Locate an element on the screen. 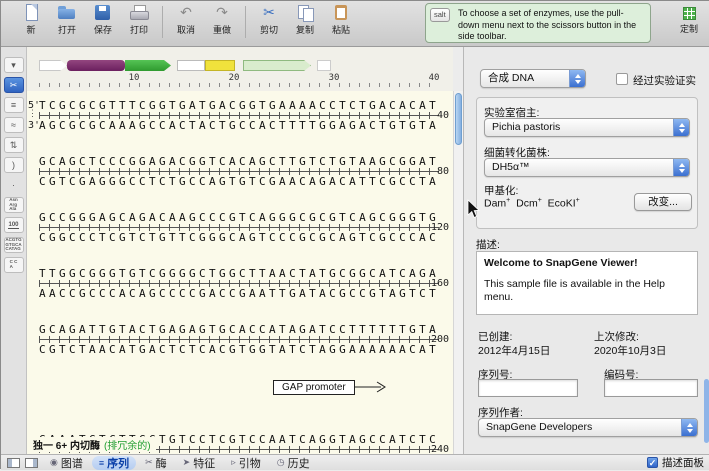 This screenshot has height=471, width=709. strain-dropdown: DH5α™ is located at coordinates (587, 167).